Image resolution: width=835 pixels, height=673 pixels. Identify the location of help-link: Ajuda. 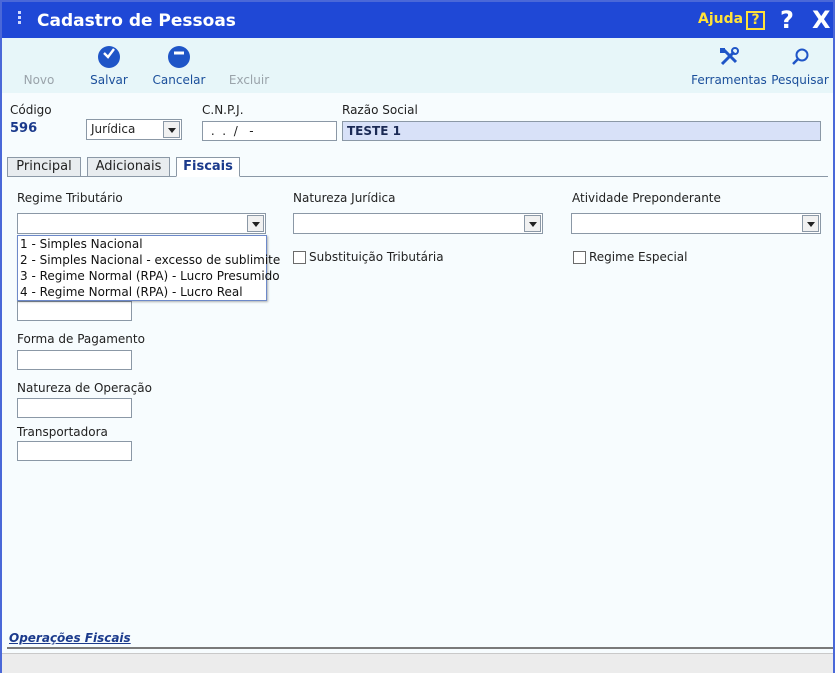
(720, 19).